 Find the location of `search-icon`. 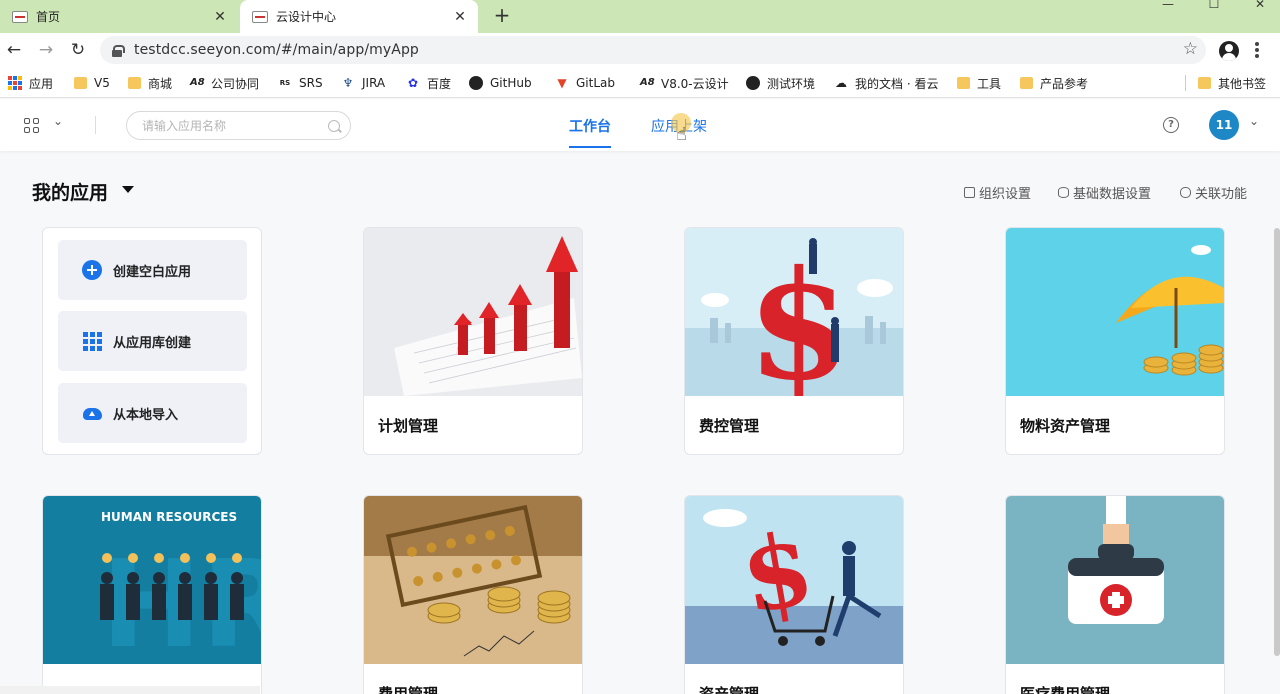

search-icon is located at coordinates (334, 125).